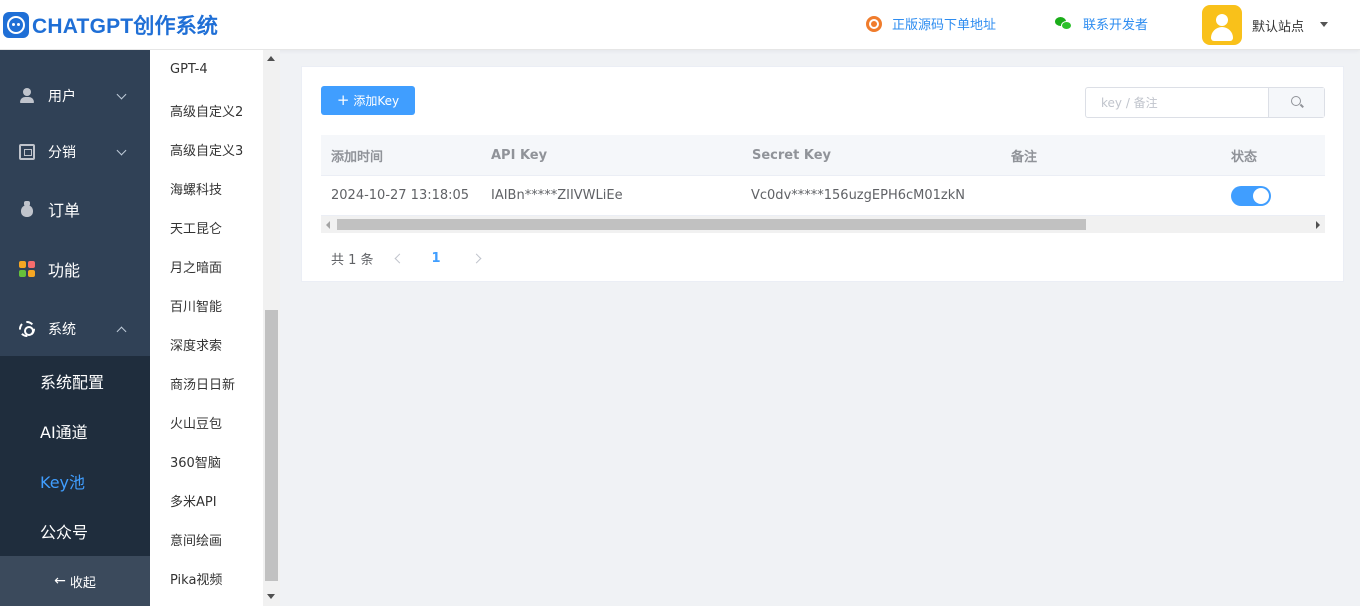 This screenshot has width=1360, height=606. What do you see at coordinates (1278, 25) in the screenshot?
I see `user-menu-name: 默认站点` at bounding box center [1278, 25].